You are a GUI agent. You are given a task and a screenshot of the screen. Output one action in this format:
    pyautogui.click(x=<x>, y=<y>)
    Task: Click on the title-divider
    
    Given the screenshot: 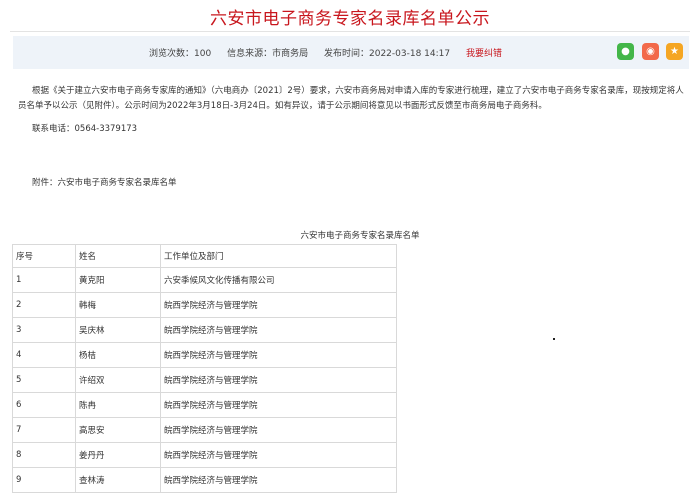 What is the action you would take?
    pyautogui.click(x=350, y=31)
    